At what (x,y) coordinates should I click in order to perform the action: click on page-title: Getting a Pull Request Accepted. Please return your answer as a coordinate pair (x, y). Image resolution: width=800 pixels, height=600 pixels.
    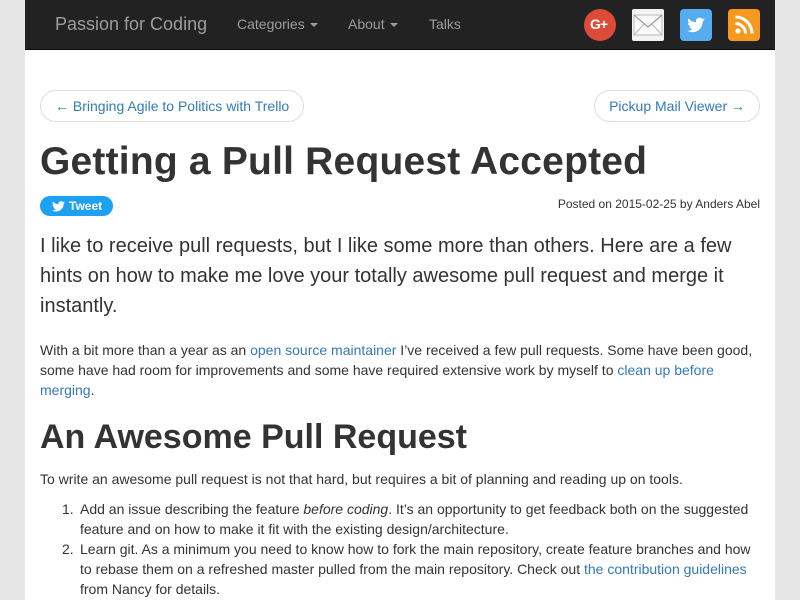
    Looking at the image, I should click on (344, 161).